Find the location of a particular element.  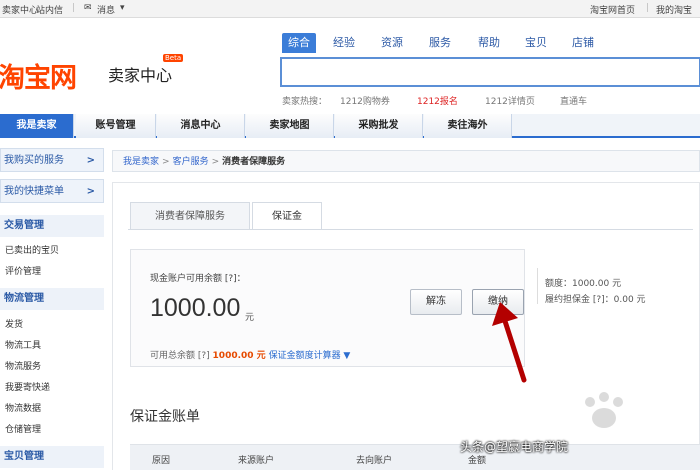

search-tab-items: 宝贝 is located at coordinates (536, 43).